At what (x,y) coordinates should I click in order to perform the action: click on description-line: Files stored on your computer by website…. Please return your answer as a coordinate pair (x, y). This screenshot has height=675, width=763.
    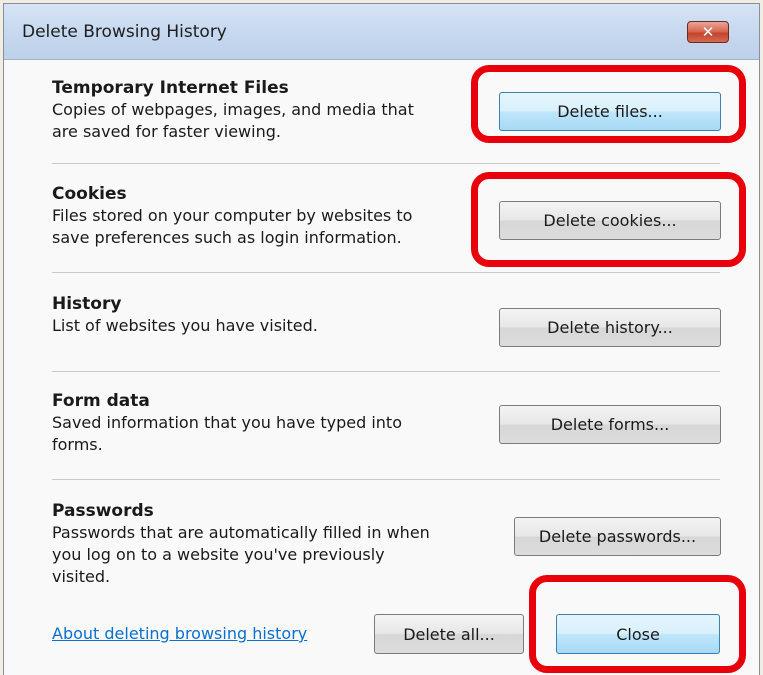
    Looking at the image, I should click on (232, 215).